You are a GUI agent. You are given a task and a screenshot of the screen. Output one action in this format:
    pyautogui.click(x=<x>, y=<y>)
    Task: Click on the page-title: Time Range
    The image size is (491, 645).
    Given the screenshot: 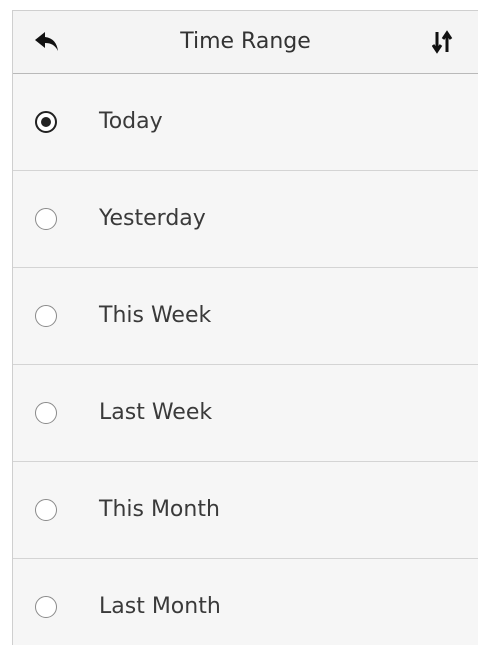 What is the action you would take?
    pyautogui.click(x=245, y=41)
    